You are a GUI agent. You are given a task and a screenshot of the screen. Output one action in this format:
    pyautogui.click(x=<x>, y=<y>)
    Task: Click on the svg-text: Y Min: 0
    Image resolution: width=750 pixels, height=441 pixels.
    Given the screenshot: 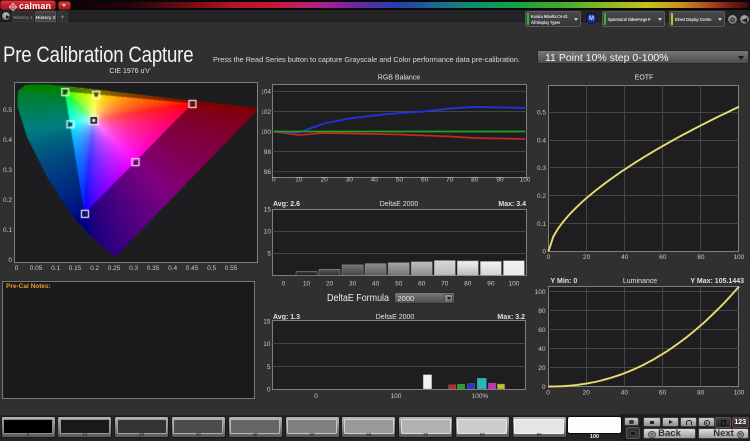 What is the action you would take?
    pyautogui.click(x=564, y=281)
    